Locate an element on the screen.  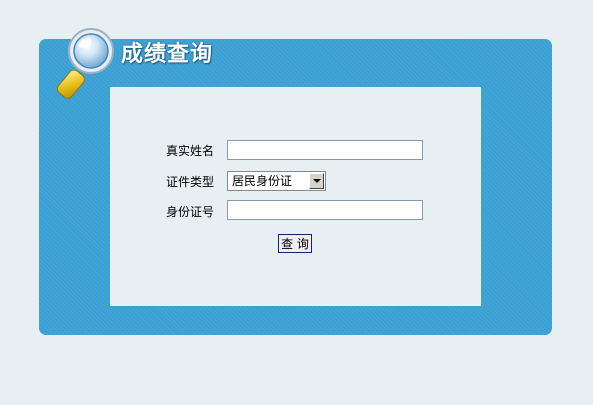
id-number-label: 身份证号 is located at coordinates (189, 212).